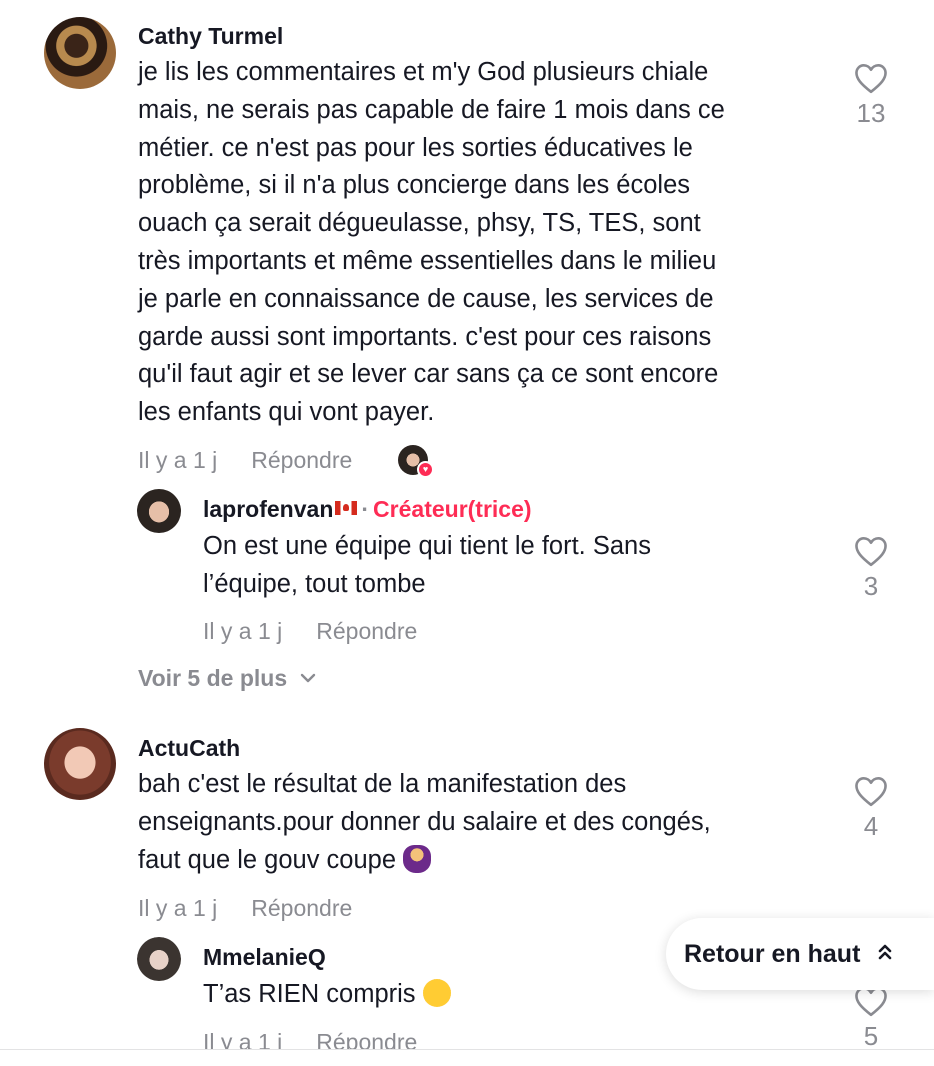  I want to click on chevron-down-icon, so click(308, 676).